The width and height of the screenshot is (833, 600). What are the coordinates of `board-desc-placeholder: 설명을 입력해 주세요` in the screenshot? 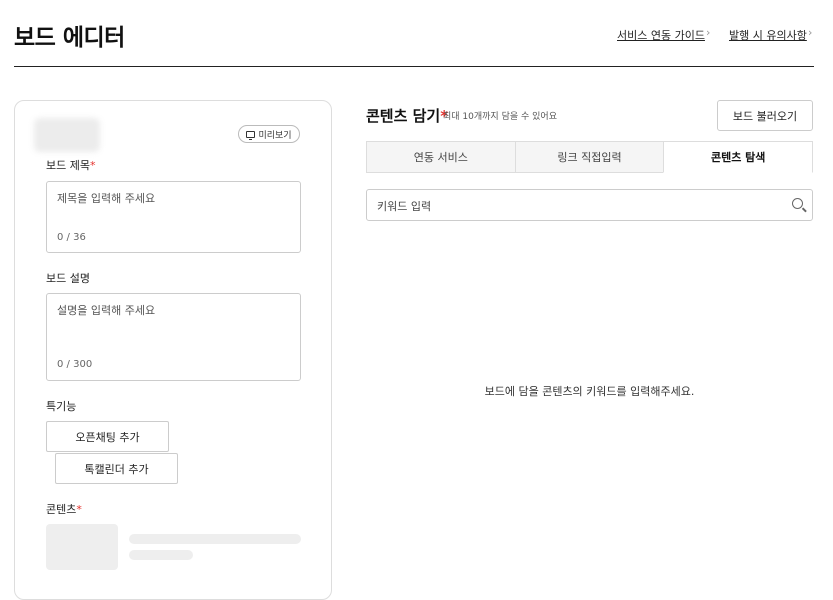 It's located at (106, 310).